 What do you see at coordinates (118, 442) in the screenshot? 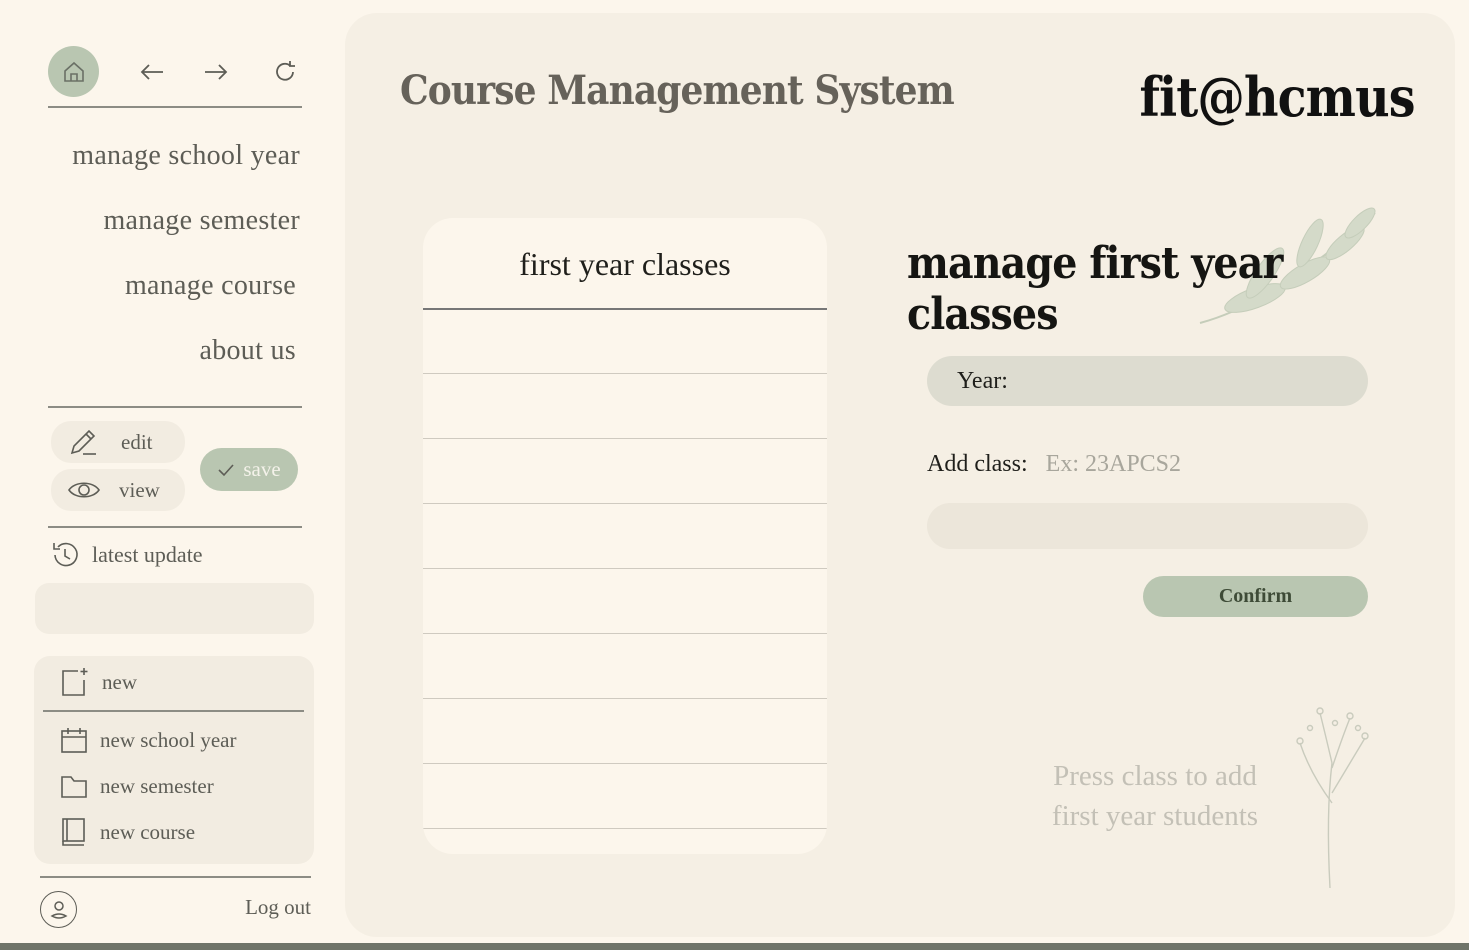
I see `edit-button: edit` at bounding box center [118, 442].